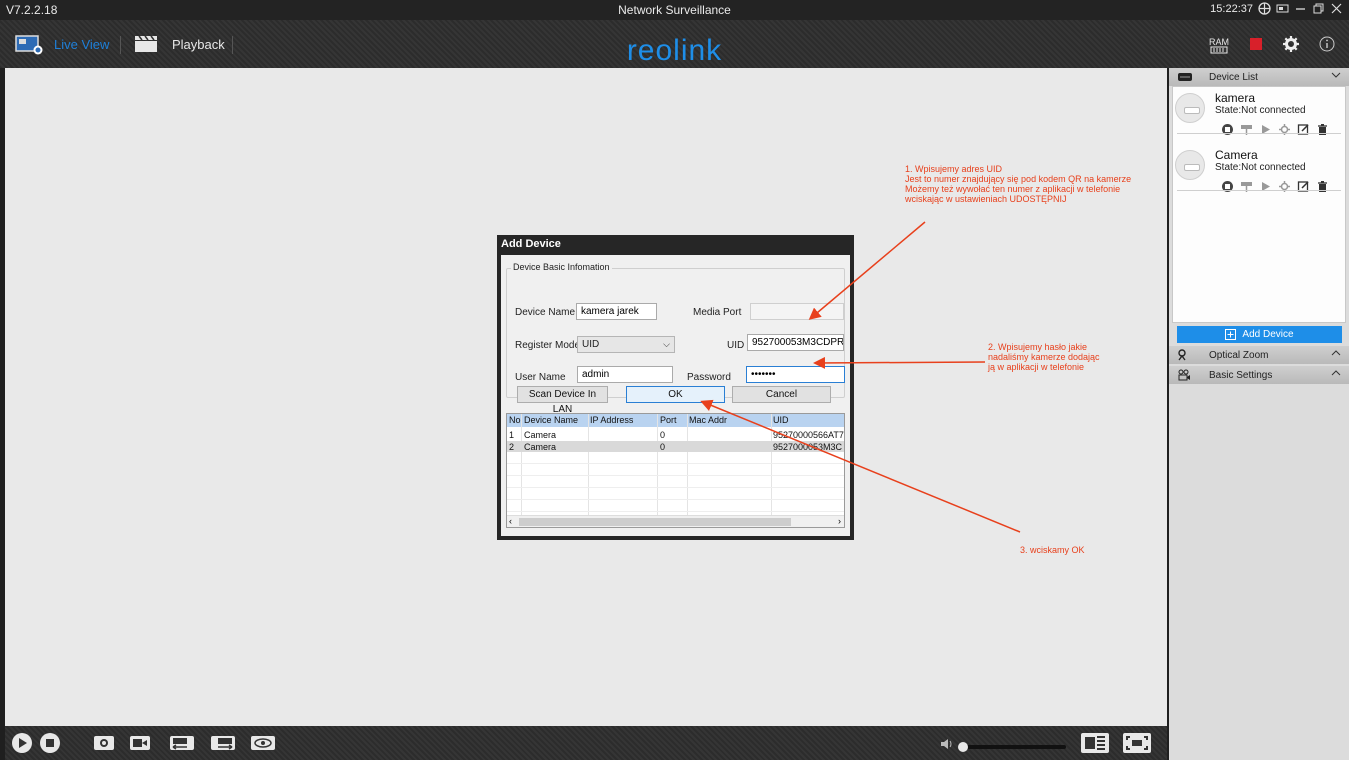 This screenshot has height=760, width=1349. Describe the element at coordinates (1327, 46) in the screenshot. I see `info-icon` at that location.